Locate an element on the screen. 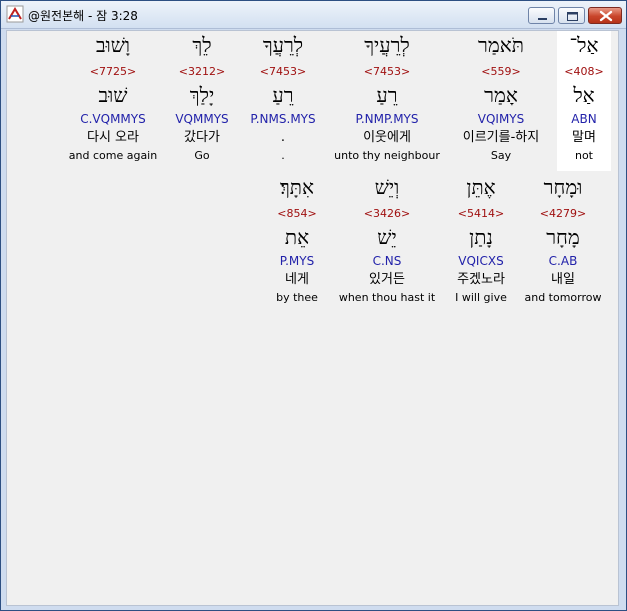  strong-number: <4279> is located at coordinates (563, 214).